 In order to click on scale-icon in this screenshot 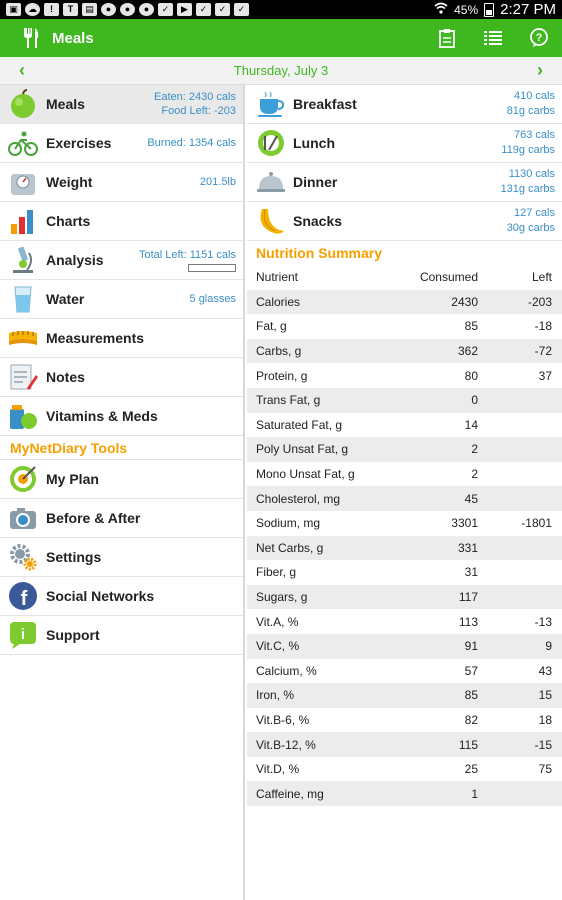, I will do `click(23, 182)`.